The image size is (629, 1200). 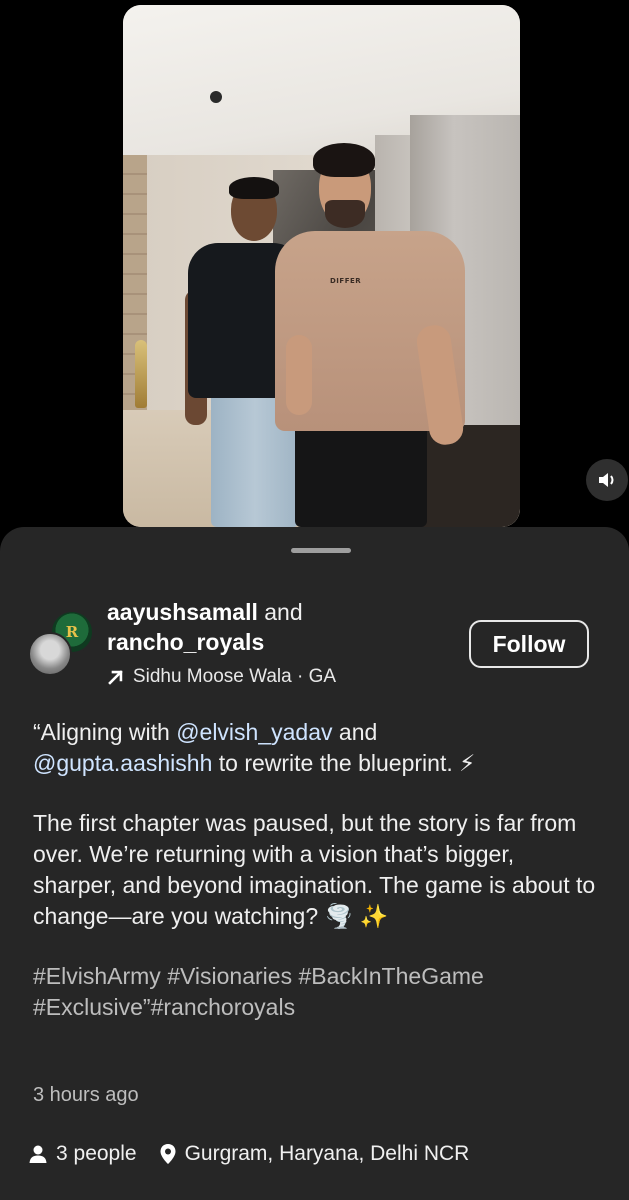 What do you see at coordinates (122, 763) in the screenshot?
I see `mention-link: @gupta.aashishh` at bounding box center [122, 763].